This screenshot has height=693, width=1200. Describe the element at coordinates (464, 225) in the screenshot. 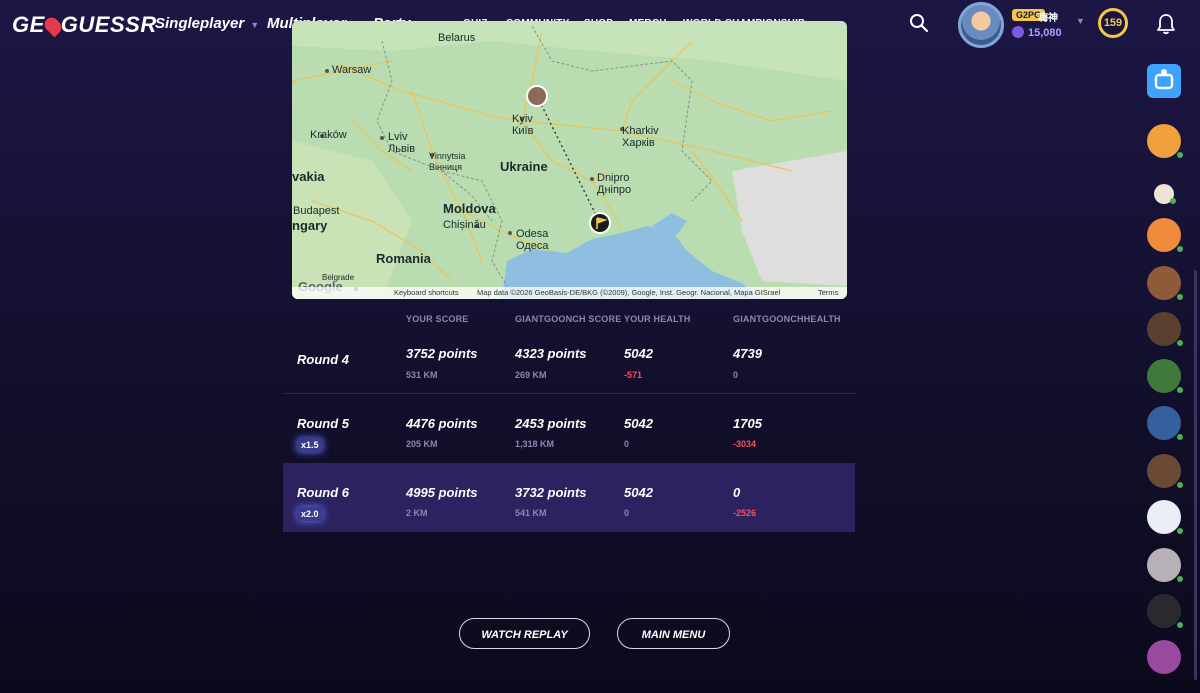

I see `map-label-chisinau: Chișinău` at that location.